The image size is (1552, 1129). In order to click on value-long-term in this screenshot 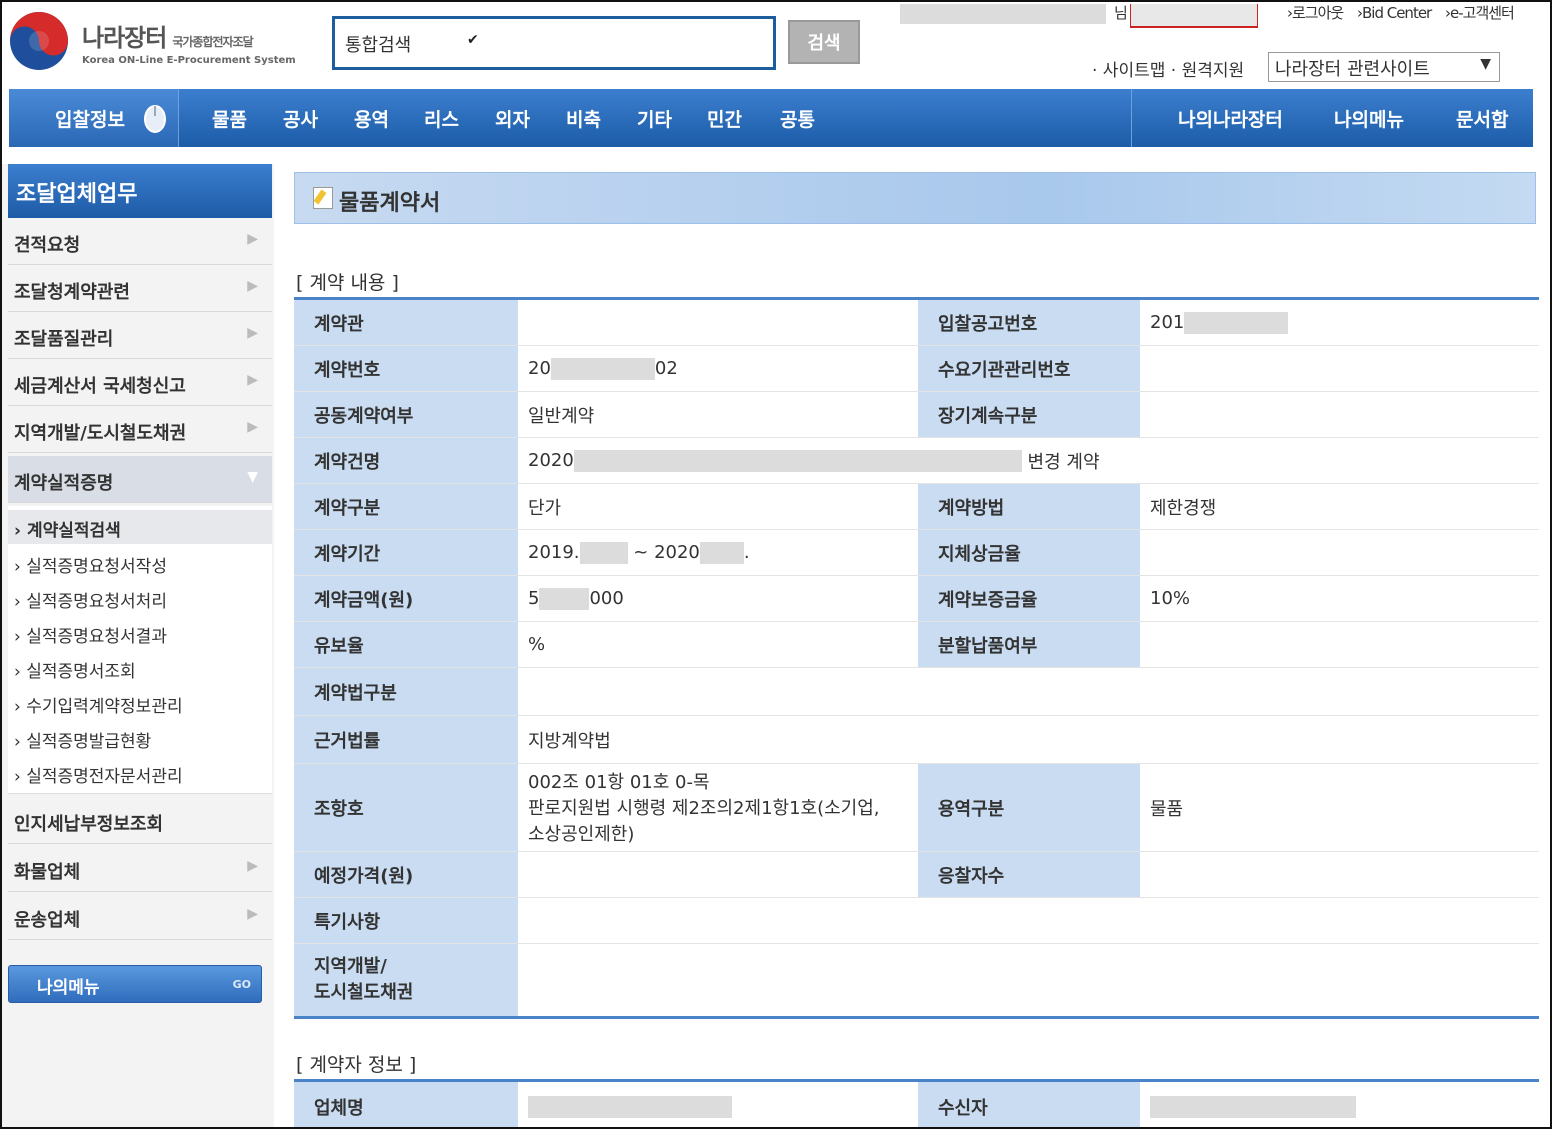, I will do `click(1339, 414)`.